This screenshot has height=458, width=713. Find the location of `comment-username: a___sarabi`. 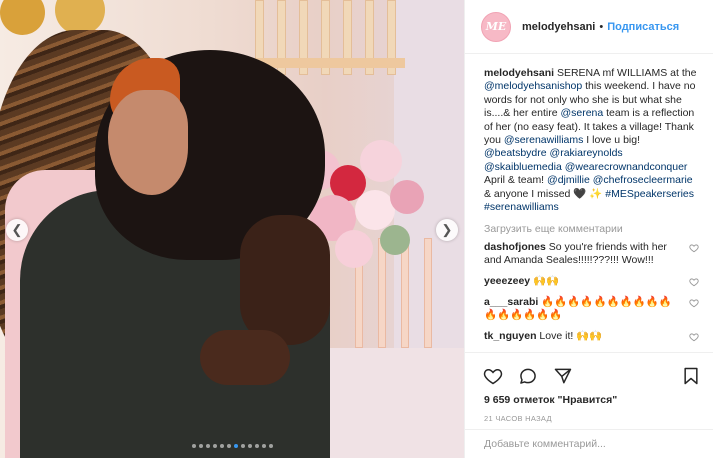

comment-username: a___sarabi is located at coordinates (511, 302).